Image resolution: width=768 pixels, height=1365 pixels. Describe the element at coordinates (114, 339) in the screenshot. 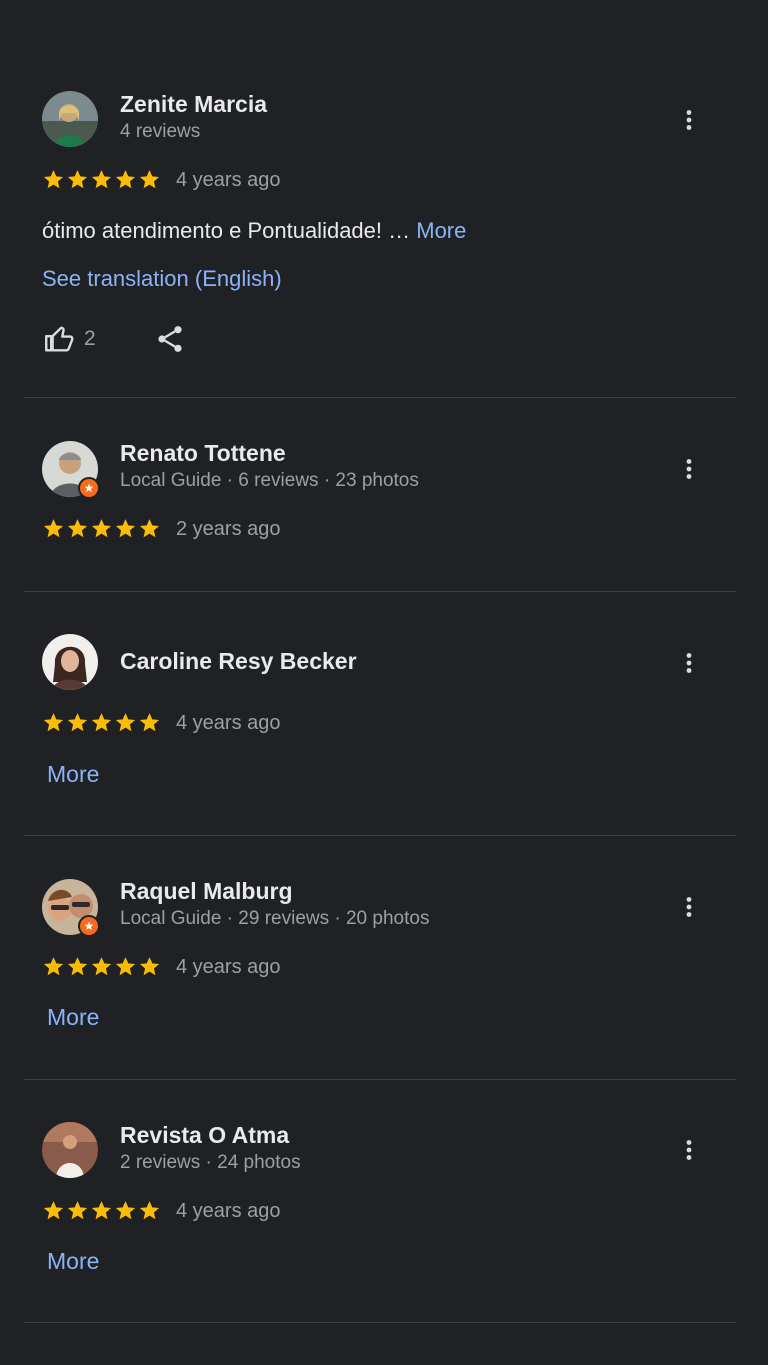

I see `review-actions: 2` at that location.